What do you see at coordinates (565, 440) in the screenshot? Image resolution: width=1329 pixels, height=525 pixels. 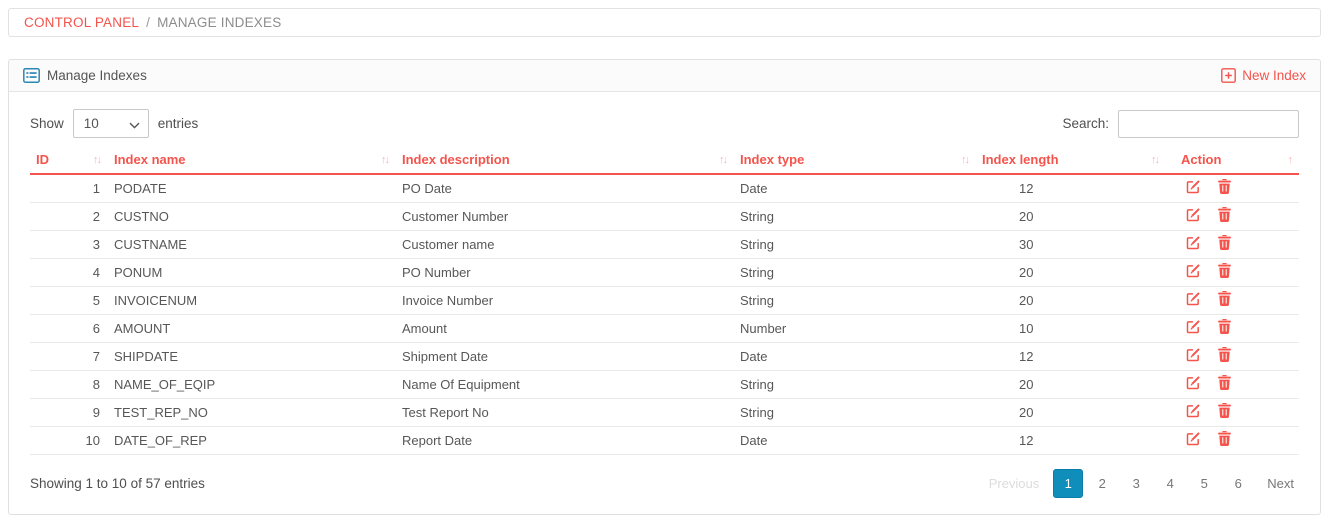 I see `cell-index-description: Report Date` at bounding box center [565, 440].